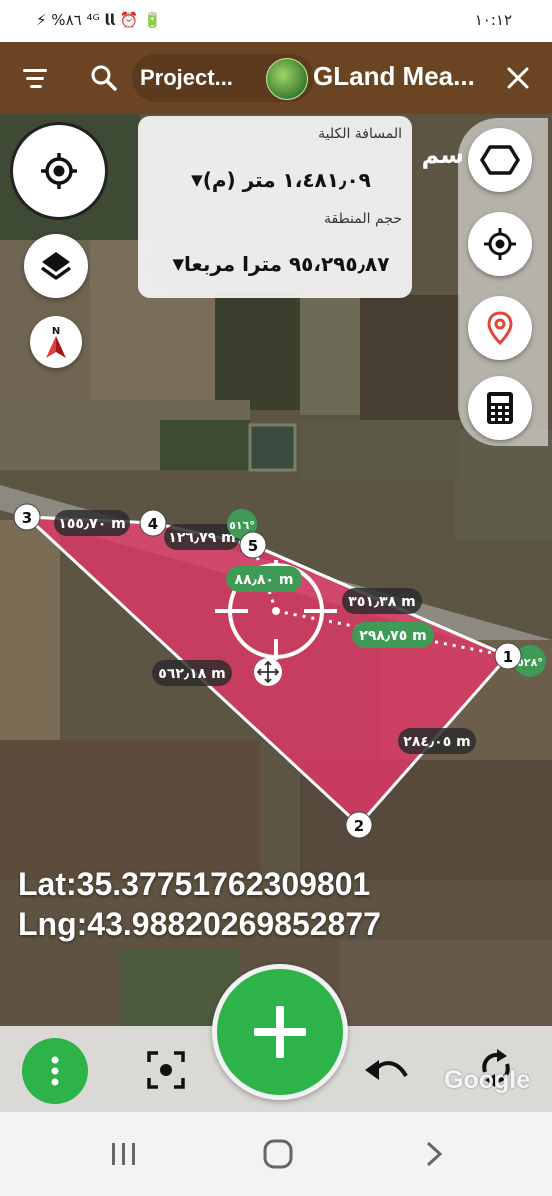 The image size is (552, 1196). I want to click on area-selector: ▼ ٩٥،٢٩٥٫٨٧ مترا مربعا, so click(275, 264).